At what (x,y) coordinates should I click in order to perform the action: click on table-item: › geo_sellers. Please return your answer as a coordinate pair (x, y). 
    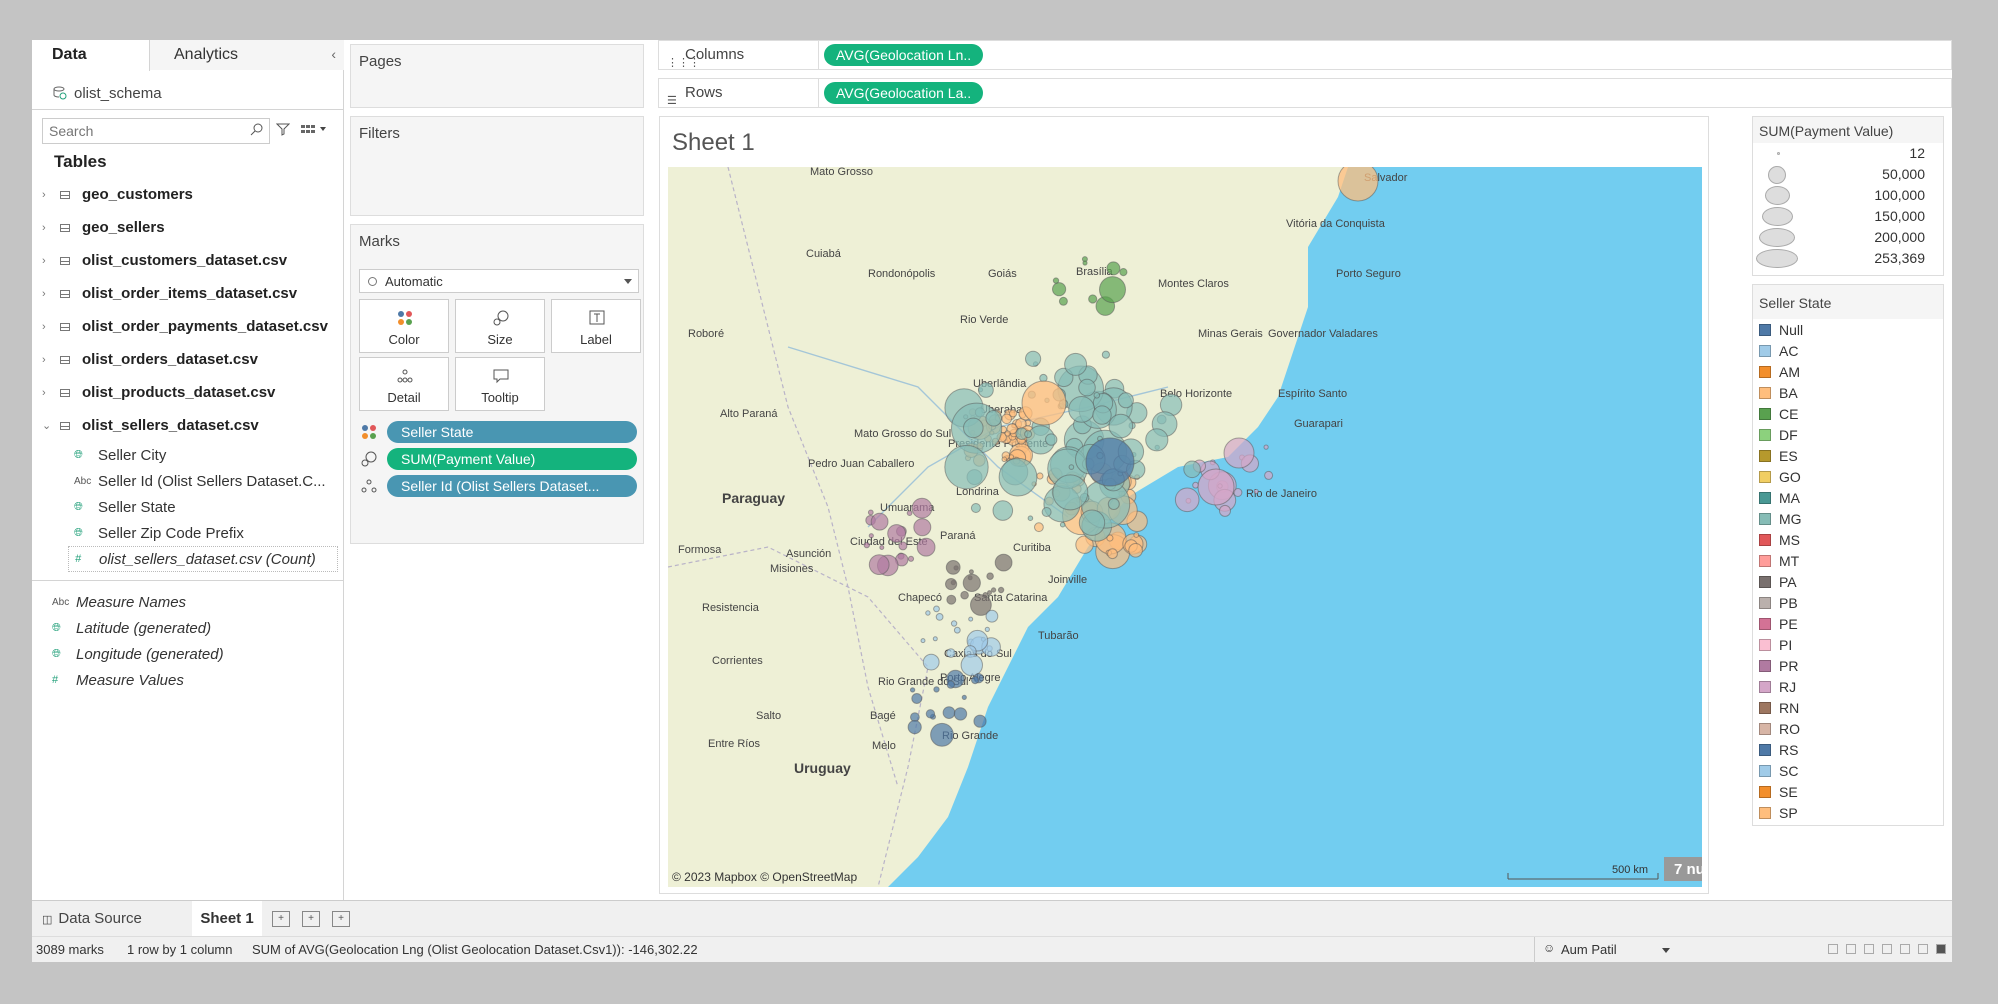
    Looking at the image, I should click on (188, 227).